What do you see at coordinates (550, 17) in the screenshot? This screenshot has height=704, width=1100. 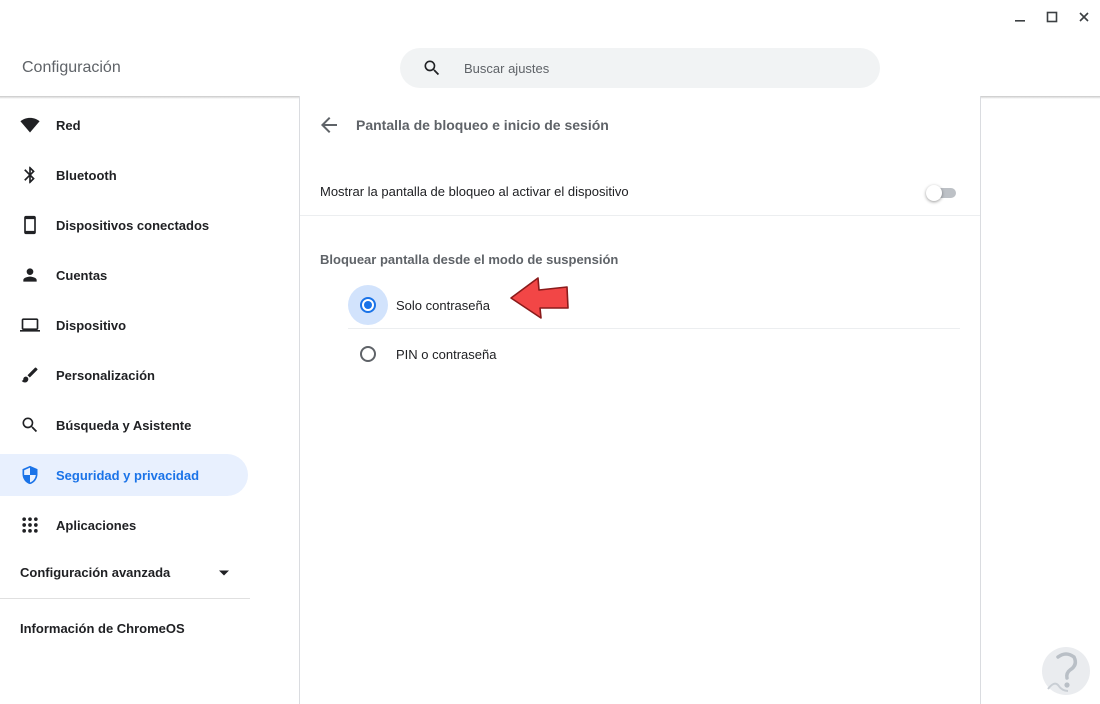 I see `title-bar` at bounding box center [550, 17].